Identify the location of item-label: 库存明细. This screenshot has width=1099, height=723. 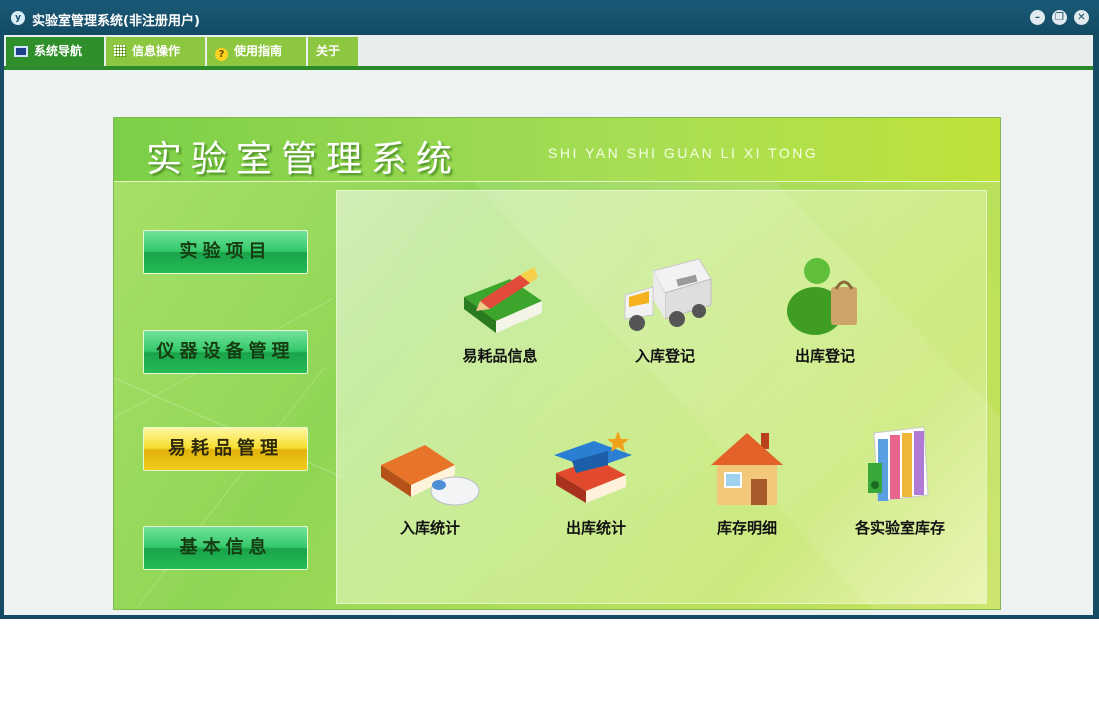
(746, 528).